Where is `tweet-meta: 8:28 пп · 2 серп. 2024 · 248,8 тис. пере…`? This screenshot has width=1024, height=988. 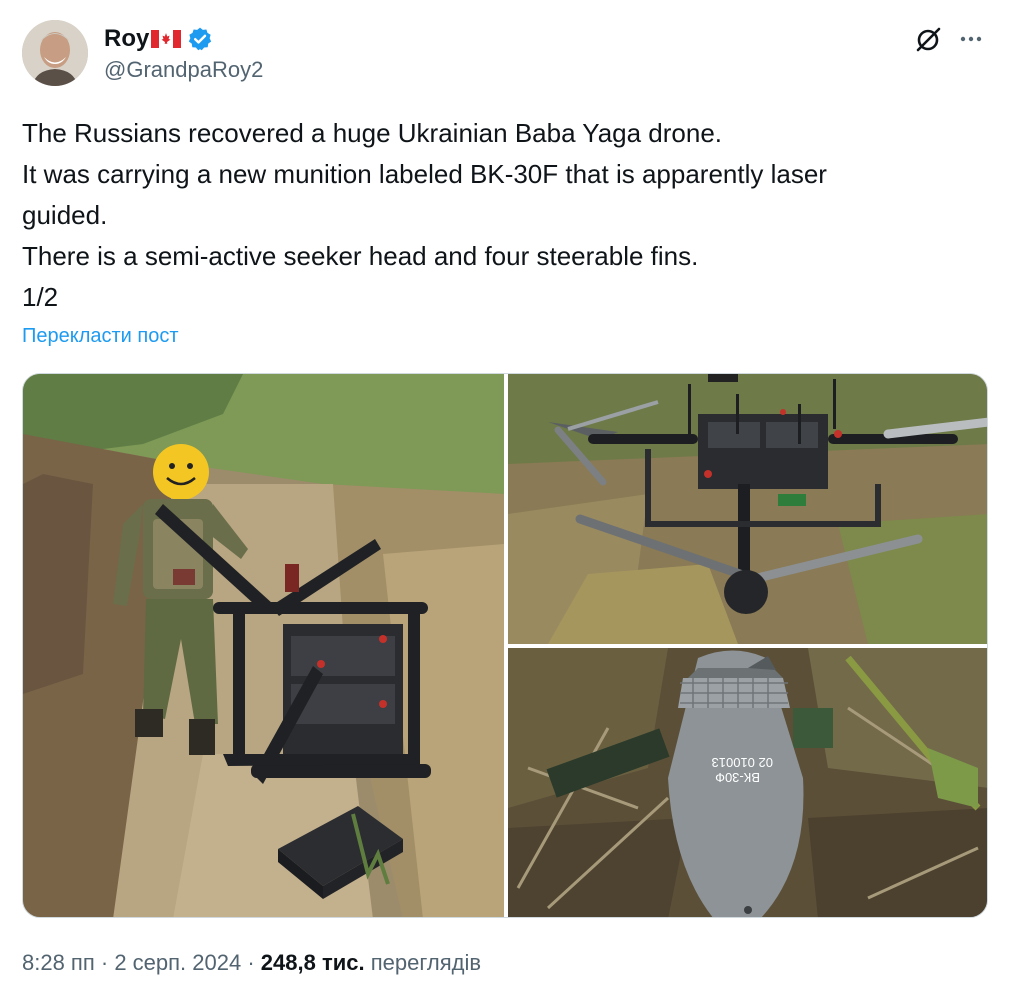
tweet-meta: 8:28 пп · 2 серп. 2024 · 248,8 тис. пере… is located at coordinates (251, 963).